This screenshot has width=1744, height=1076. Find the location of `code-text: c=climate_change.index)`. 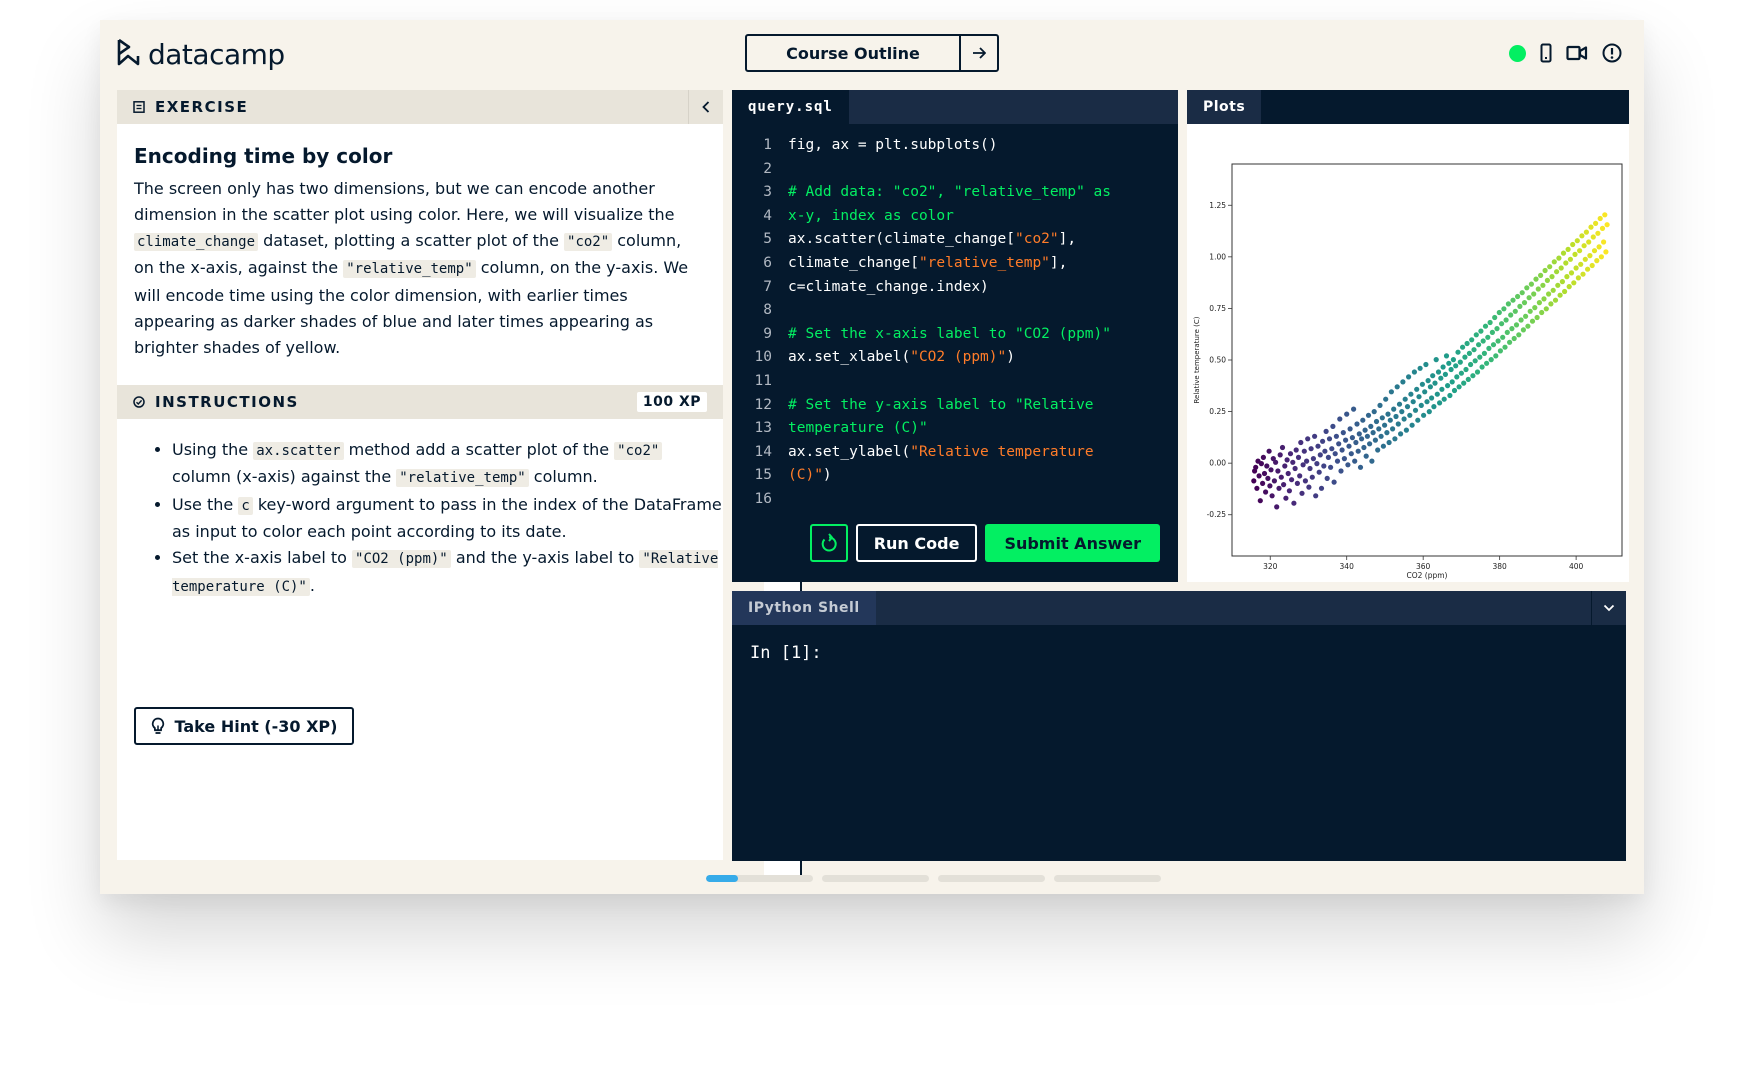

code-text: c=climate_change.index) is located at coordinates (888, 286).